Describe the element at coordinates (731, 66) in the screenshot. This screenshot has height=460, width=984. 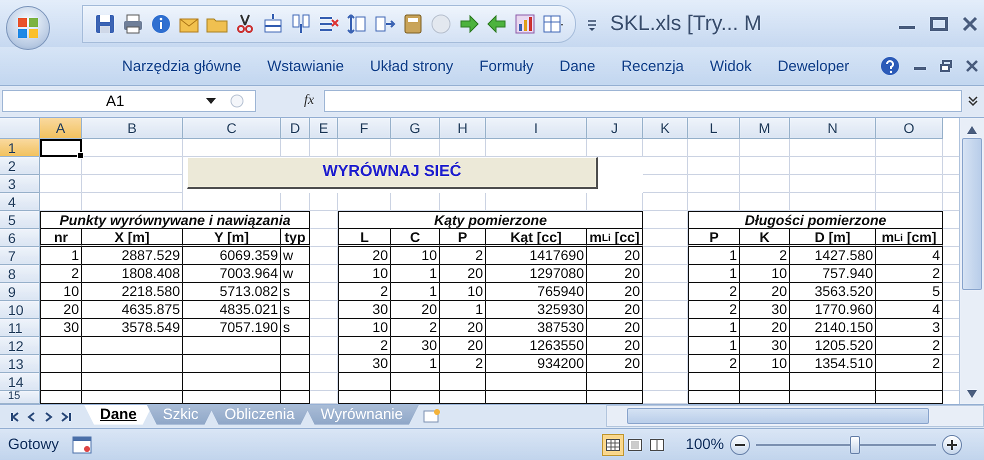
I see `ribbon-tab: Widok` at that location.